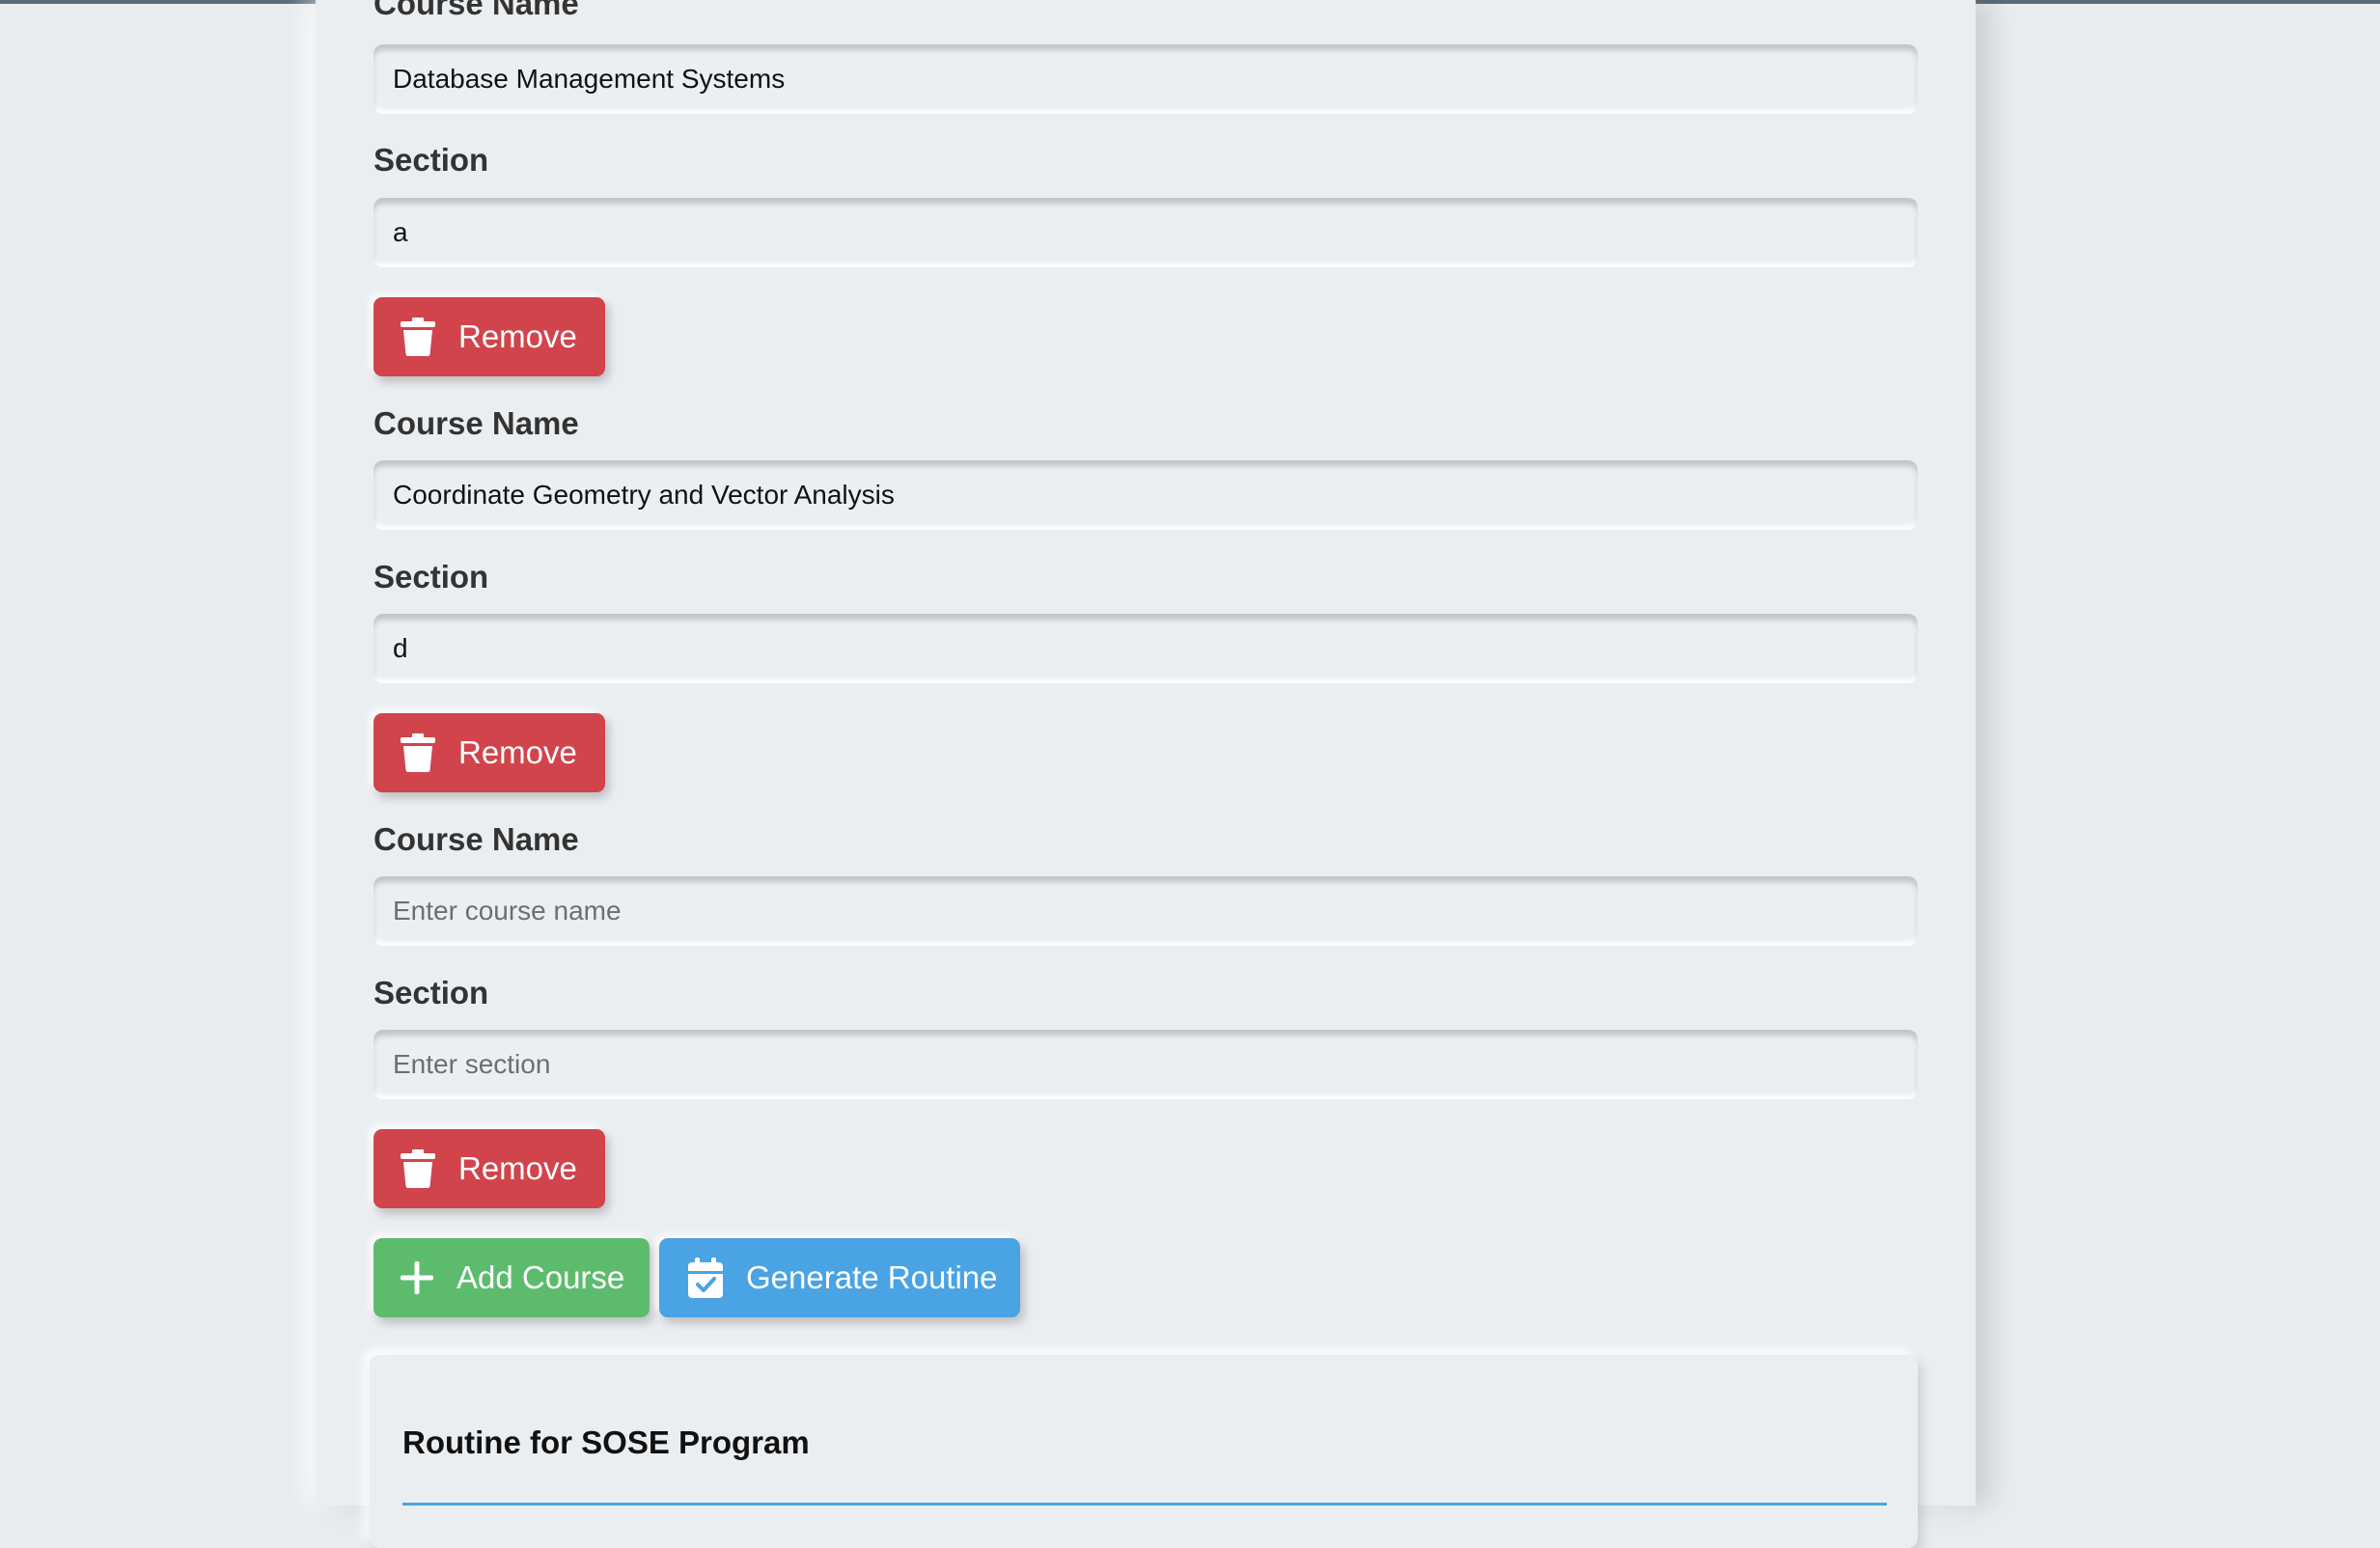  I want to click on routine-title: Routine for SOSE Program, so click(606, 1442).